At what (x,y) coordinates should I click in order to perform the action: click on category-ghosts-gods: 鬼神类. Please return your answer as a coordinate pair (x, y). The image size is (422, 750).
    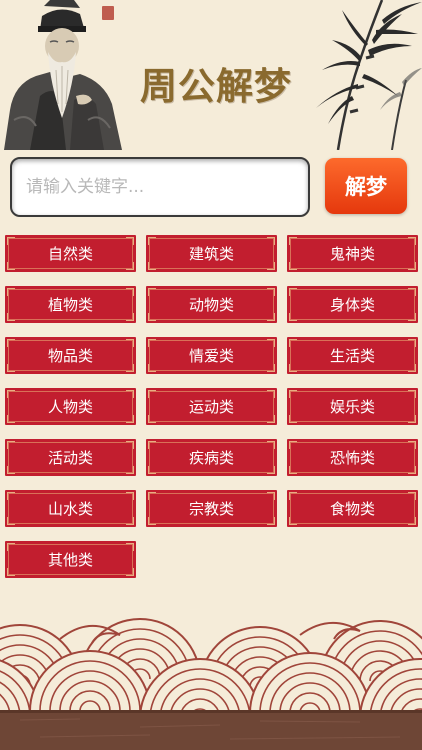
    Looking at the image, I should click on (352, 253).